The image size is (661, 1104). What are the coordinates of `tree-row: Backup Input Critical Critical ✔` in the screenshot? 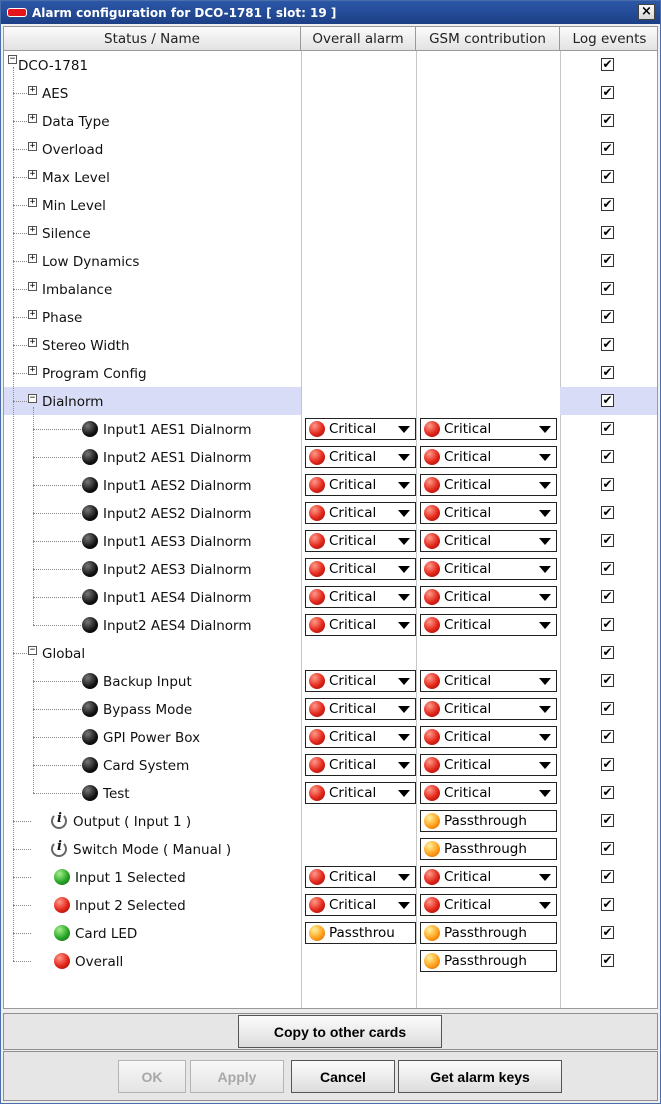 It's located at (330, 681).